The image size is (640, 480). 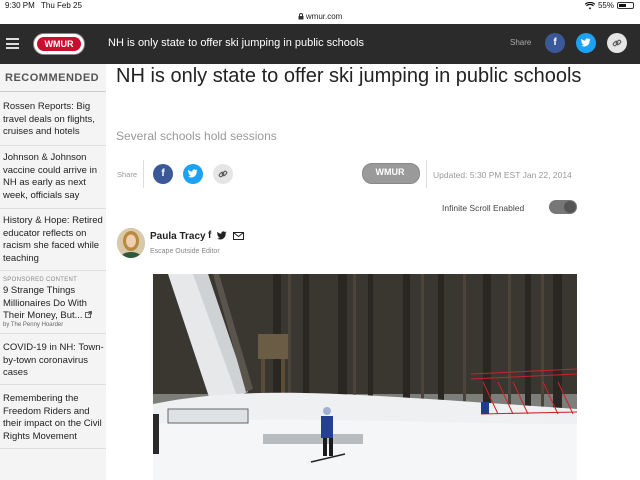 I want to click on header-share-label: Share, so click(x=521, y=42).